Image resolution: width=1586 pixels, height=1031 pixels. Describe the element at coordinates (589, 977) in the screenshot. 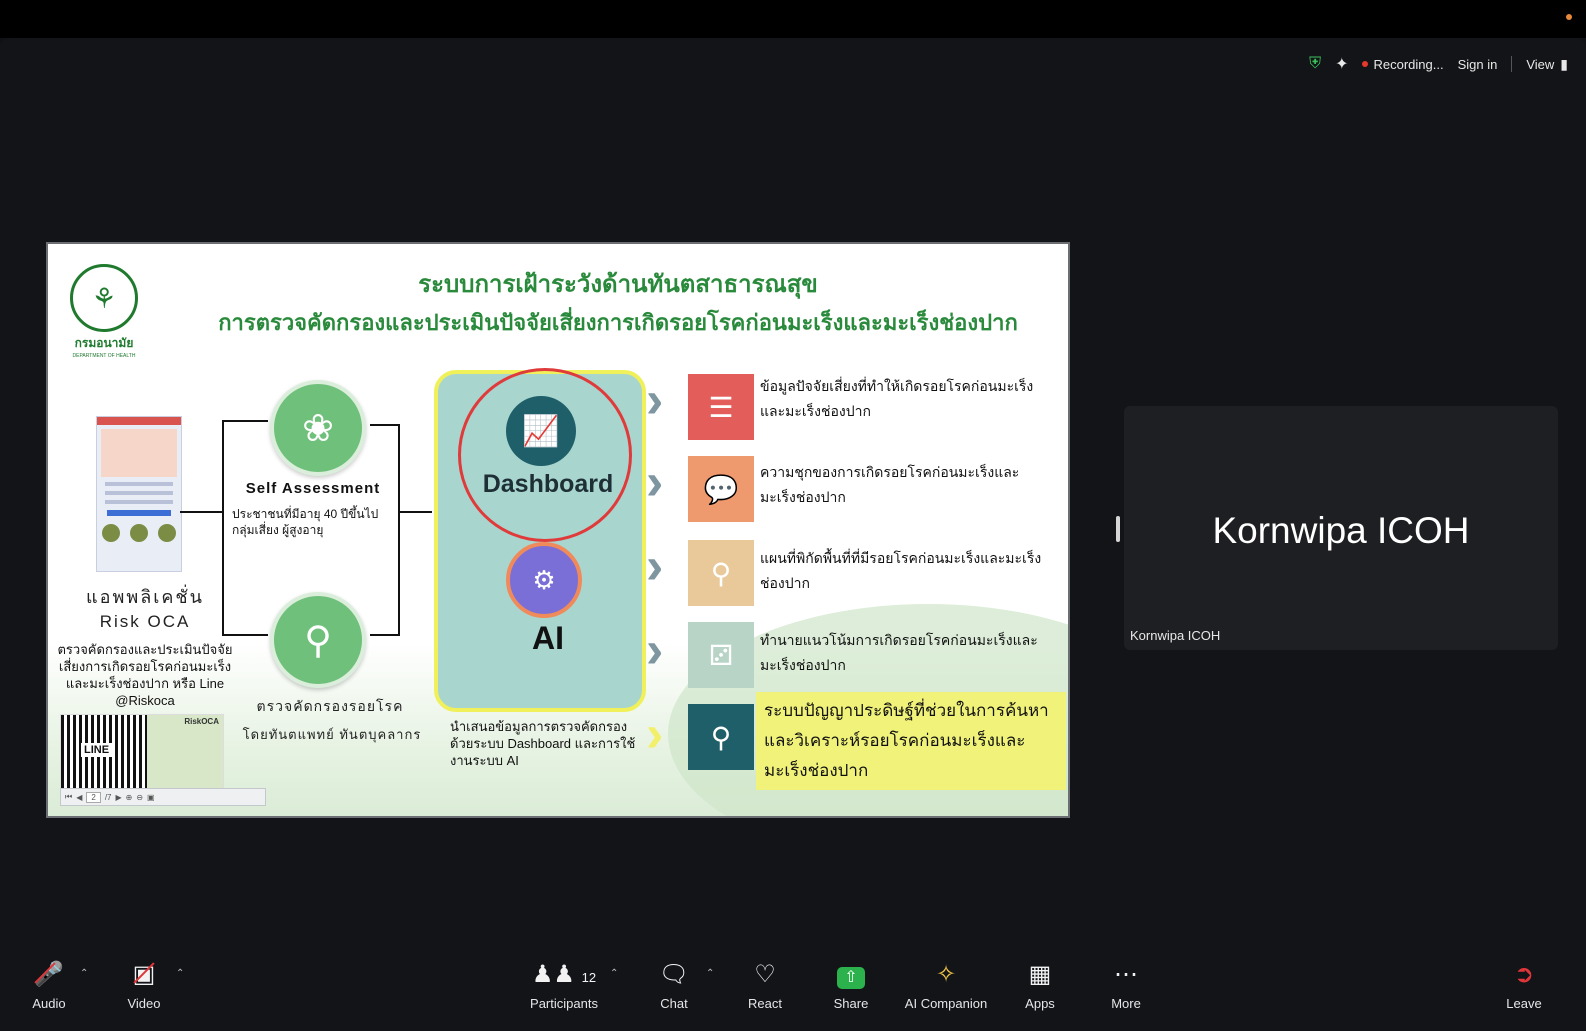

I see `participants-count: 12` at that location.